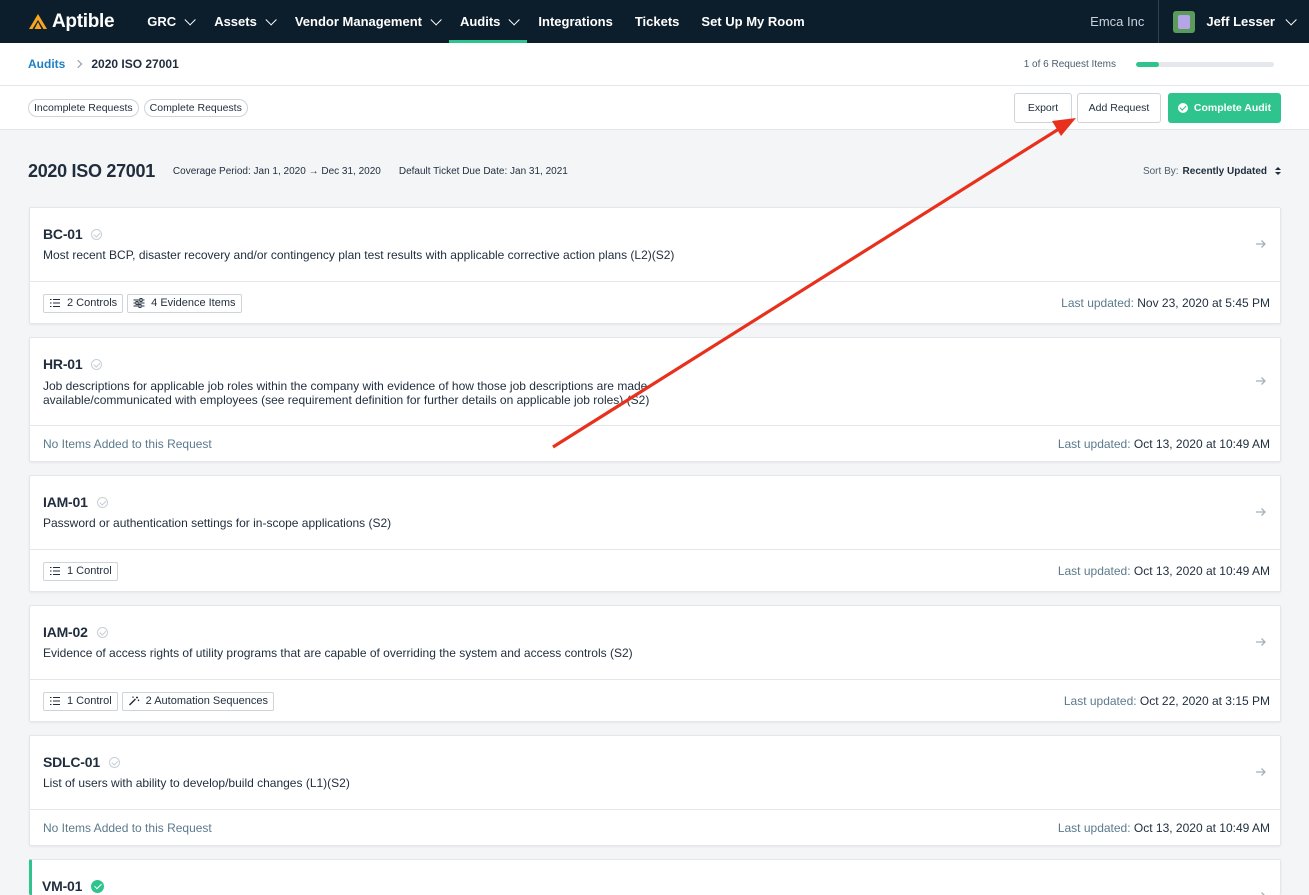 The height and width of the screenshot is (895, 1309). What do you see at coordinates (1069, 64) in the screenshot?
I see `progress-text: 1 of 6 Request Items` at bounding box center [1069, 64].